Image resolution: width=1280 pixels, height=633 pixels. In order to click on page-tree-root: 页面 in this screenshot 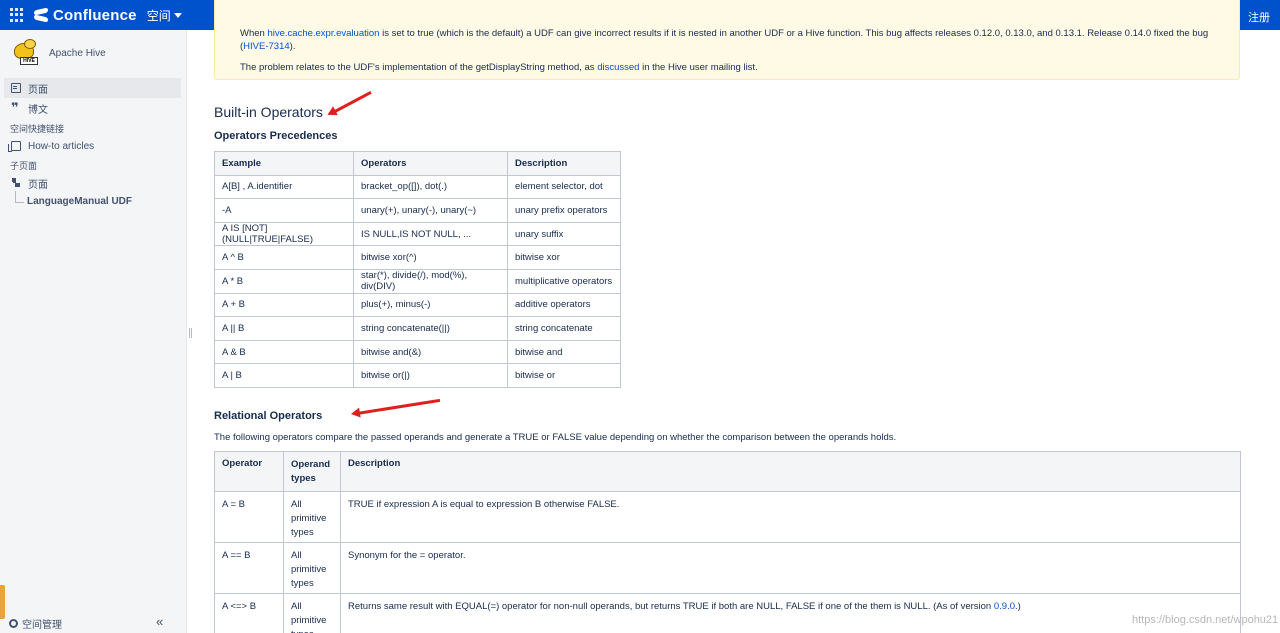, I will do `click(93, 183)`.